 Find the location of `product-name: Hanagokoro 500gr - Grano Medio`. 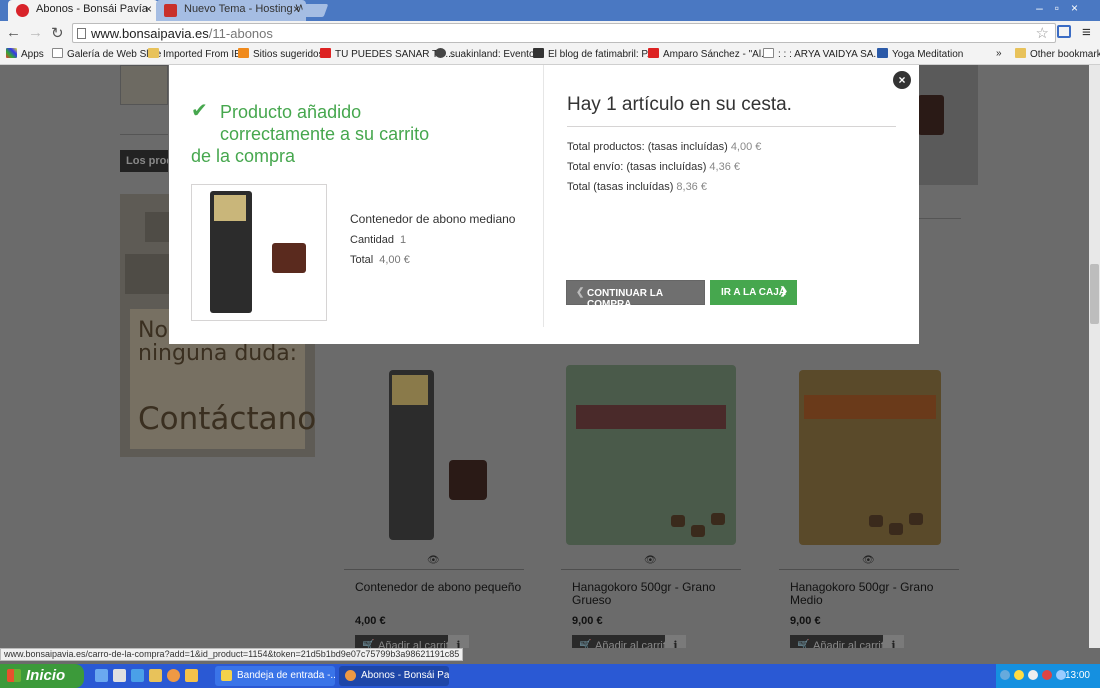

product-name: Hanagokoro 500gr - Grano Medio is located at coordinates (875, 593).